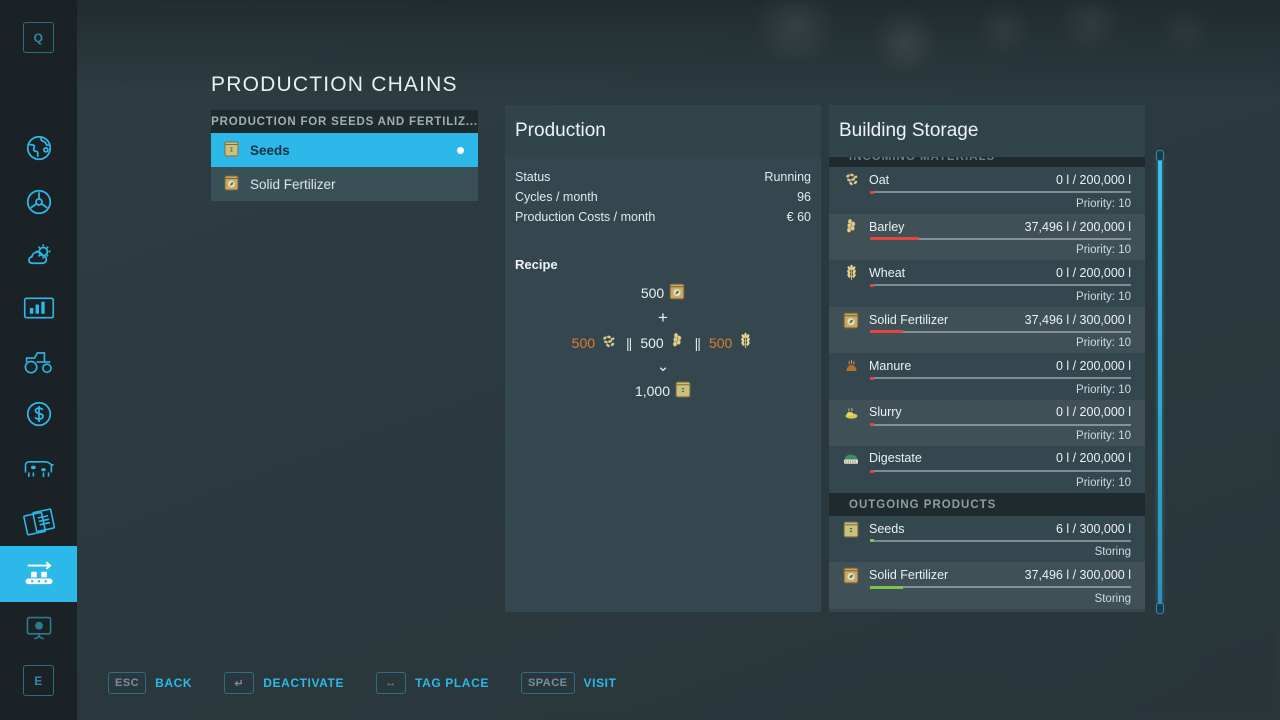 The height and width of the screenshot is (720, 1280). Describe the element at coordinates (663, 366) in the screenshot. I see `recipe-arrow-row: ⌄` at that location.